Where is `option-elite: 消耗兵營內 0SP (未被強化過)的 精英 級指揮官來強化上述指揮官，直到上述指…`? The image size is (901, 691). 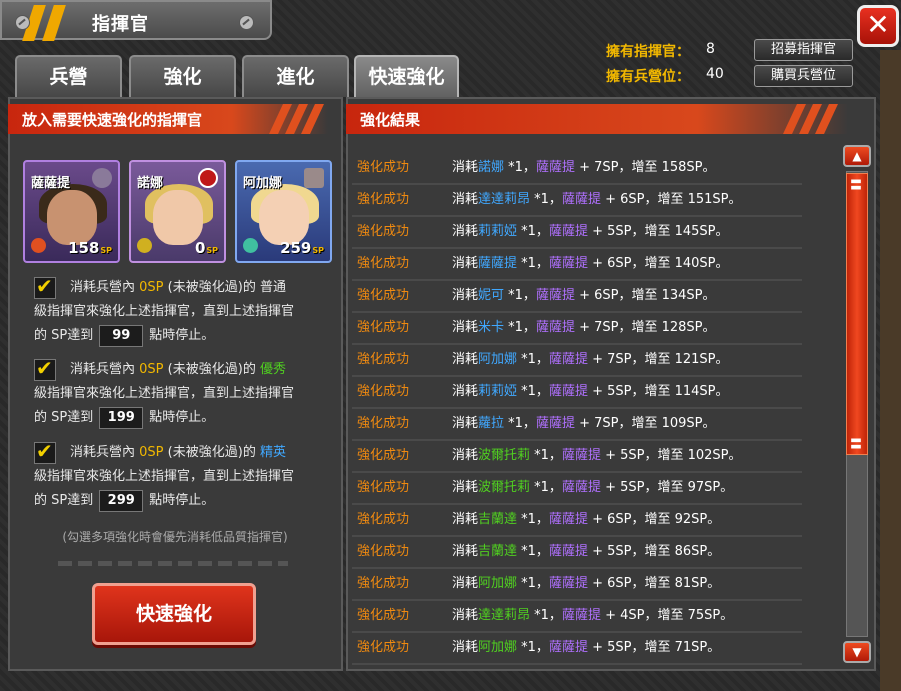
option-elite: 消耗兵營內 0SP (未被強化過)的 精英 級指揮官來強化上述指揮官，直到上述指… is located at coordinates (179, 476).